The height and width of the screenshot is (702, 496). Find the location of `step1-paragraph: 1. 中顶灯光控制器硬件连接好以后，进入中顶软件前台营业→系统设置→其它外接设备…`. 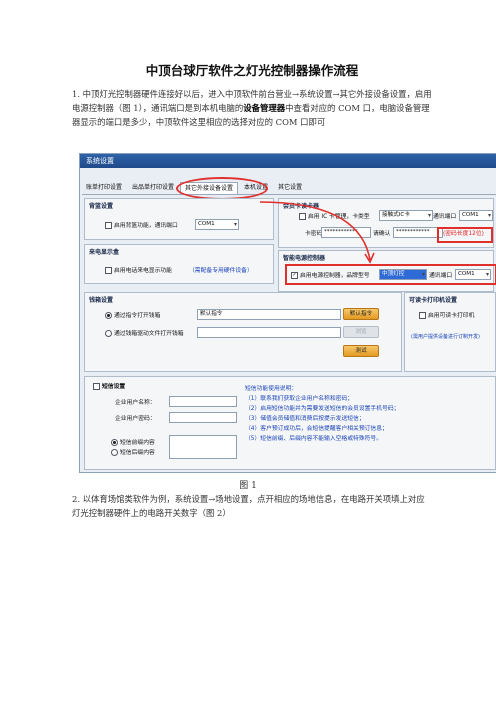

step1-paragraph: 1. 中顶灯光控制器硬件连接好以后，进入中顶软件前台营业→系统设置→其它外接设备… is located at coordinates (252, 108).